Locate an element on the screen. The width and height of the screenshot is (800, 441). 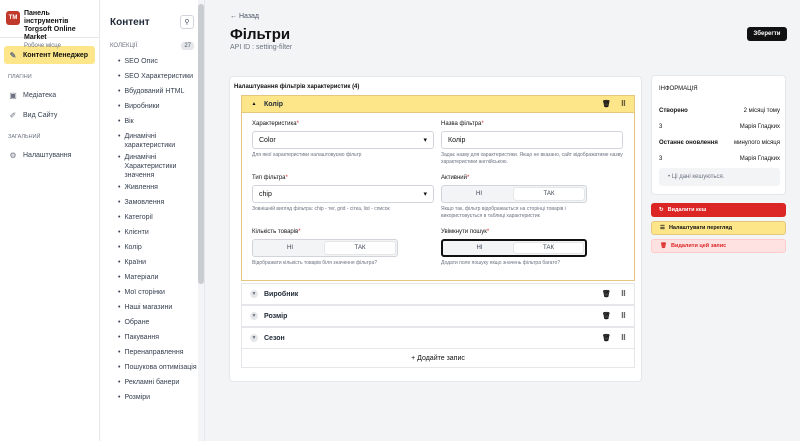
collection-item: Динамічні характеристики is located at coordinates (152, 139).